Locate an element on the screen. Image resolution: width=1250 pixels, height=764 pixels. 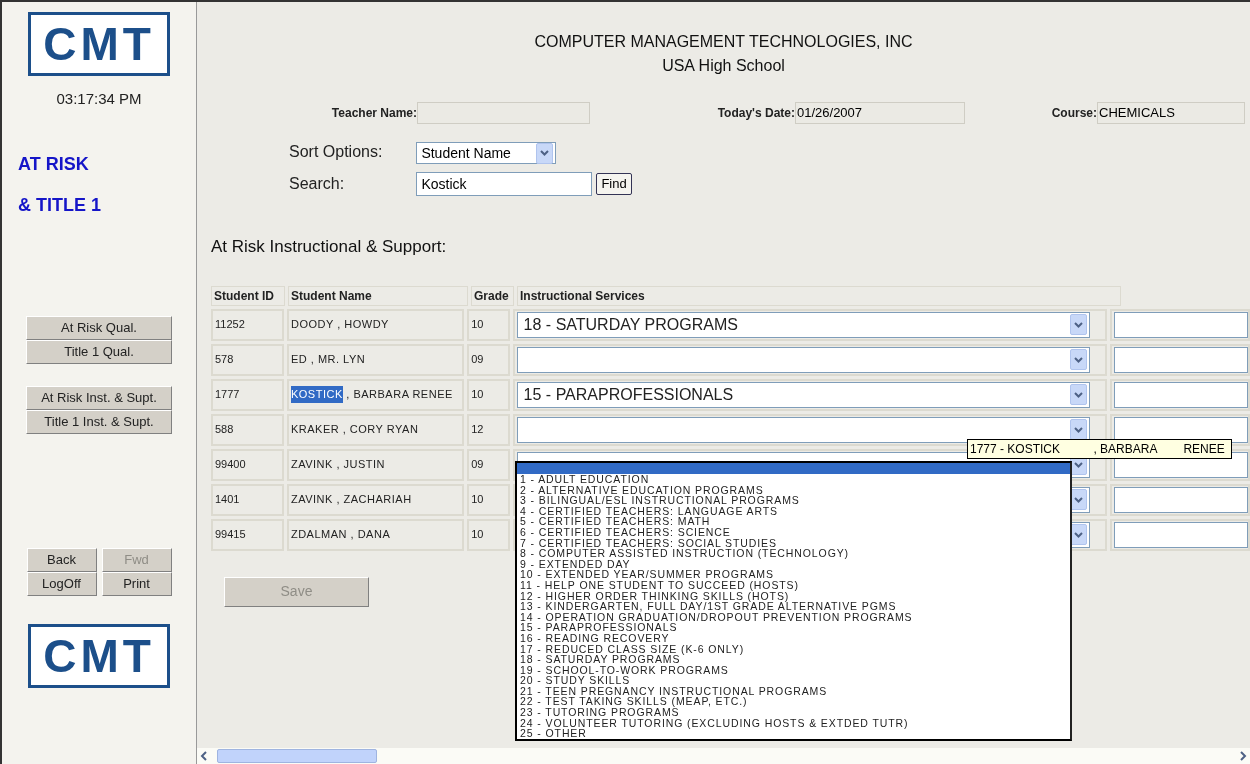
nav-button: Title 1 Qual. is located at coordinates (99, 351).